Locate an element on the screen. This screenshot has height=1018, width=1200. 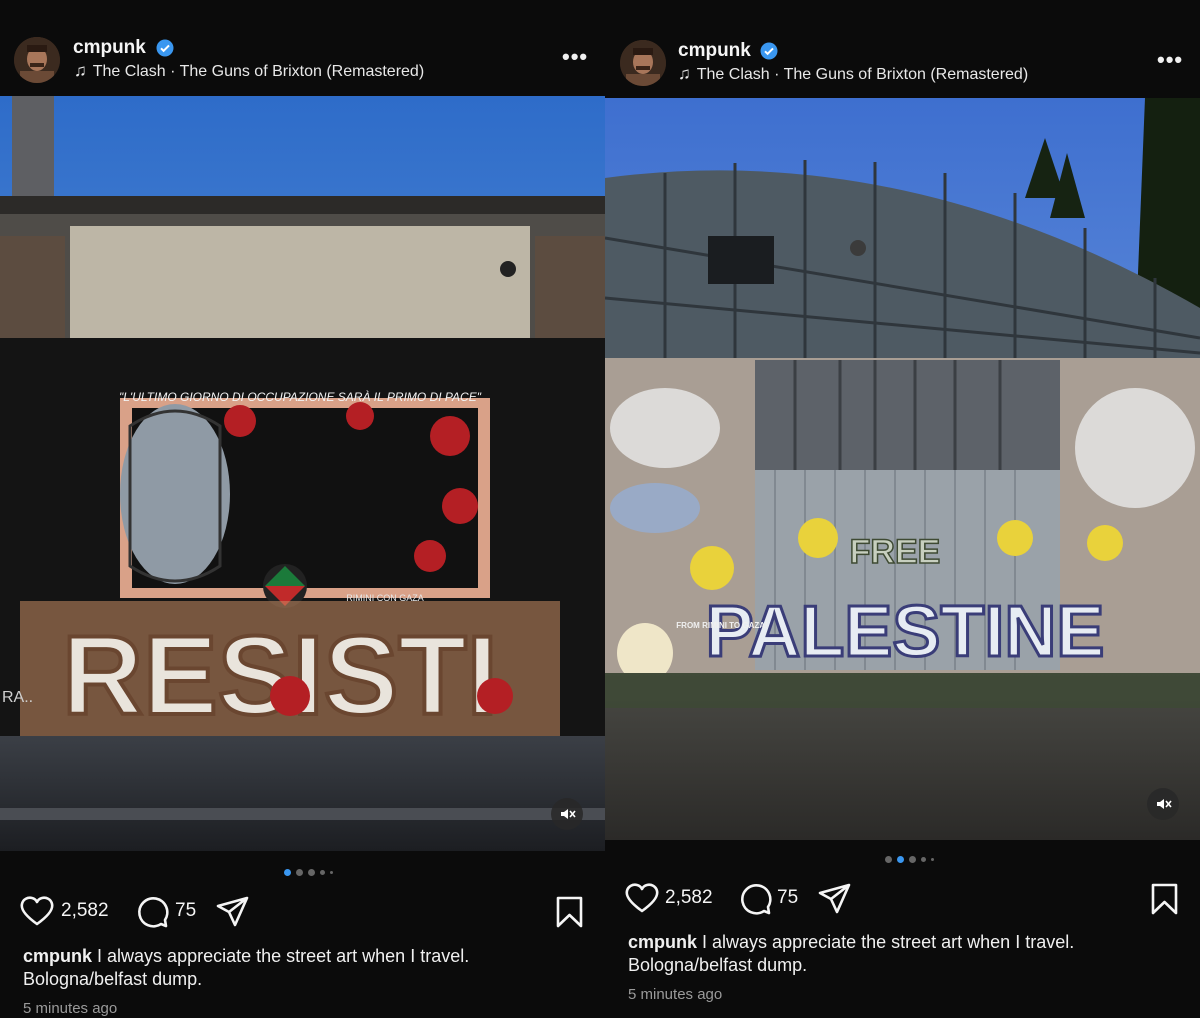
mural-corner-text: RA.. is located at coordinates (17, 697).